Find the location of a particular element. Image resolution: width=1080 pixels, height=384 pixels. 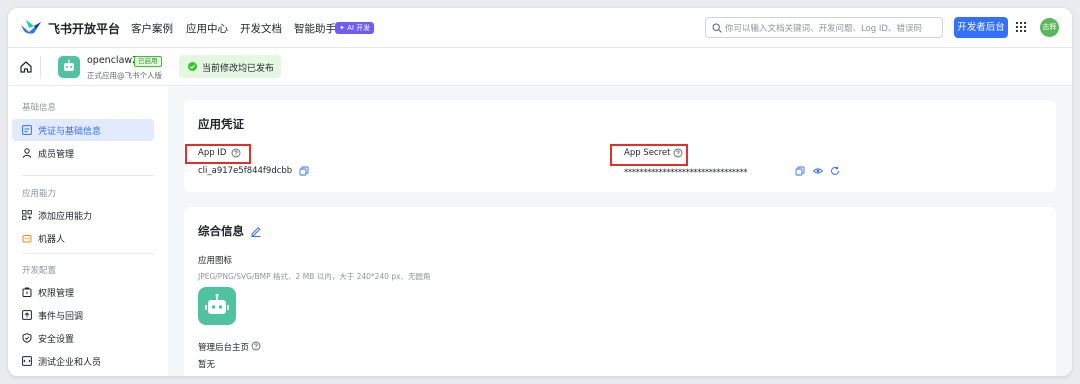

sidebar-item-label: 机器人 is located at coordinates (52, 240).